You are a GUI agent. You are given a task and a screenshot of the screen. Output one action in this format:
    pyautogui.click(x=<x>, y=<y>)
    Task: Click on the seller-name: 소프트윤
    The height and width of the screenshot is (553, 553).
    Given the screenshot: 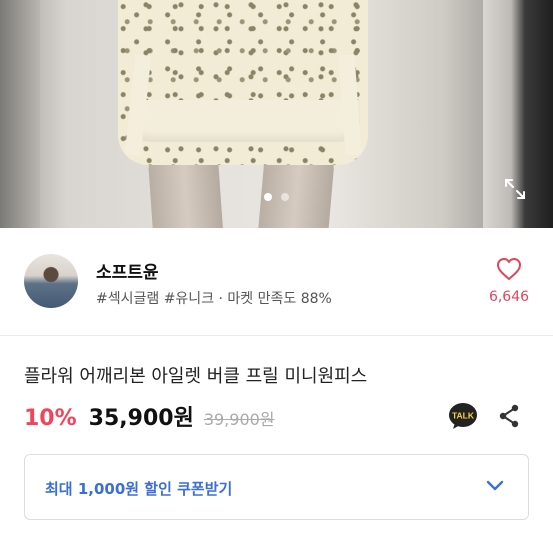 What is the action you would take?
    pyautogui.click(x=127, y=270)
    